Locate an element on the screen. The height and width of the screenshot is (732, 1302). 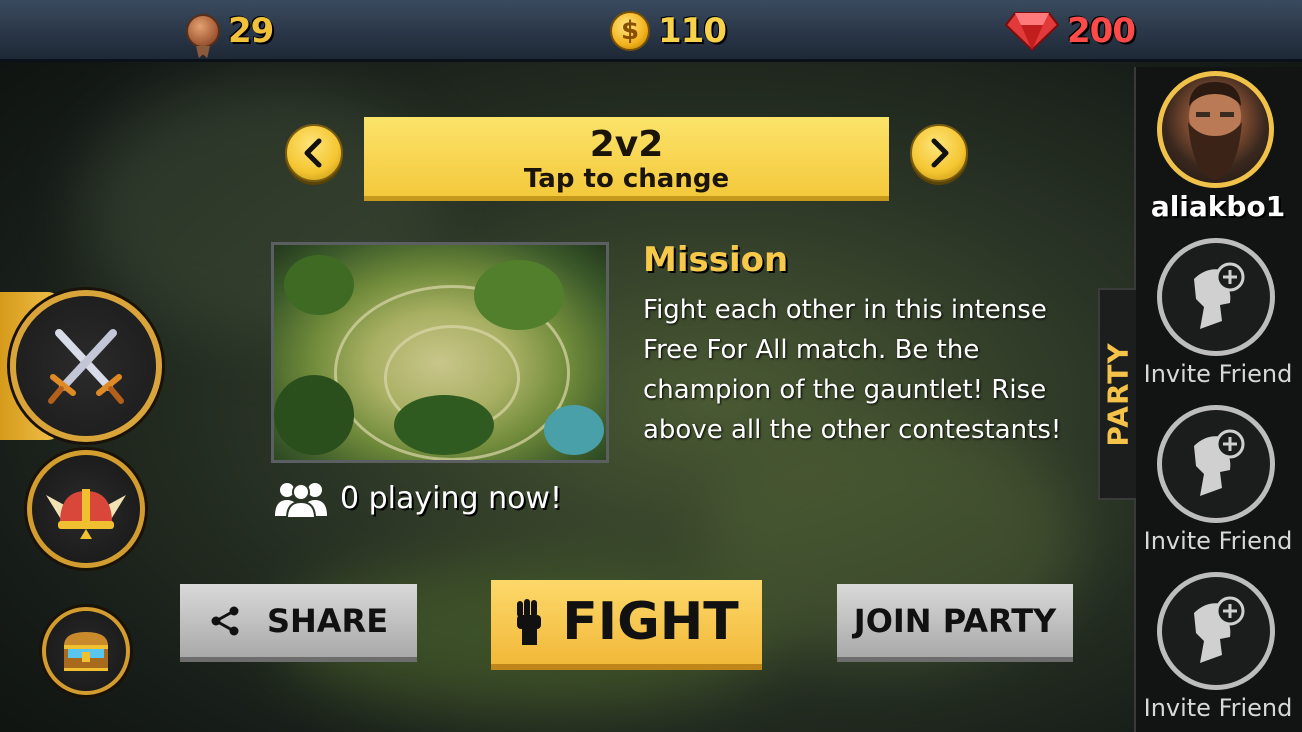
crossed-swords-icon is located at coordinates (86, 366).